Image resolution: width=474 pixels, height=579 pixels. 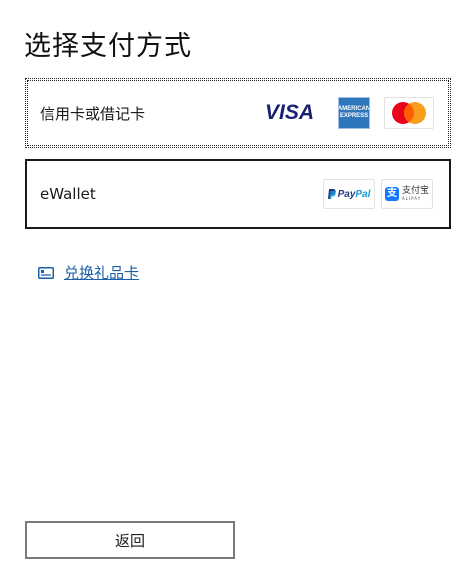 I want to click on page-title: 选择支付方式, so click(x=108, y=46).